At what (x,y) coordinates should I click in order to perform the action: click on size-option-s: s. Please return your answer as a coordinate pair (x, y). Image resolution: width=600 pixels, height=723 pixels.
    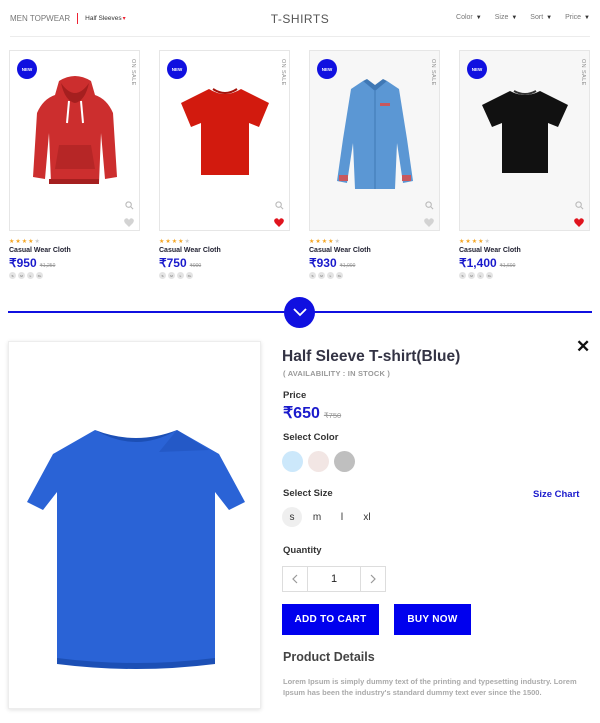
    Looking at the image, I should click on (292, 517).